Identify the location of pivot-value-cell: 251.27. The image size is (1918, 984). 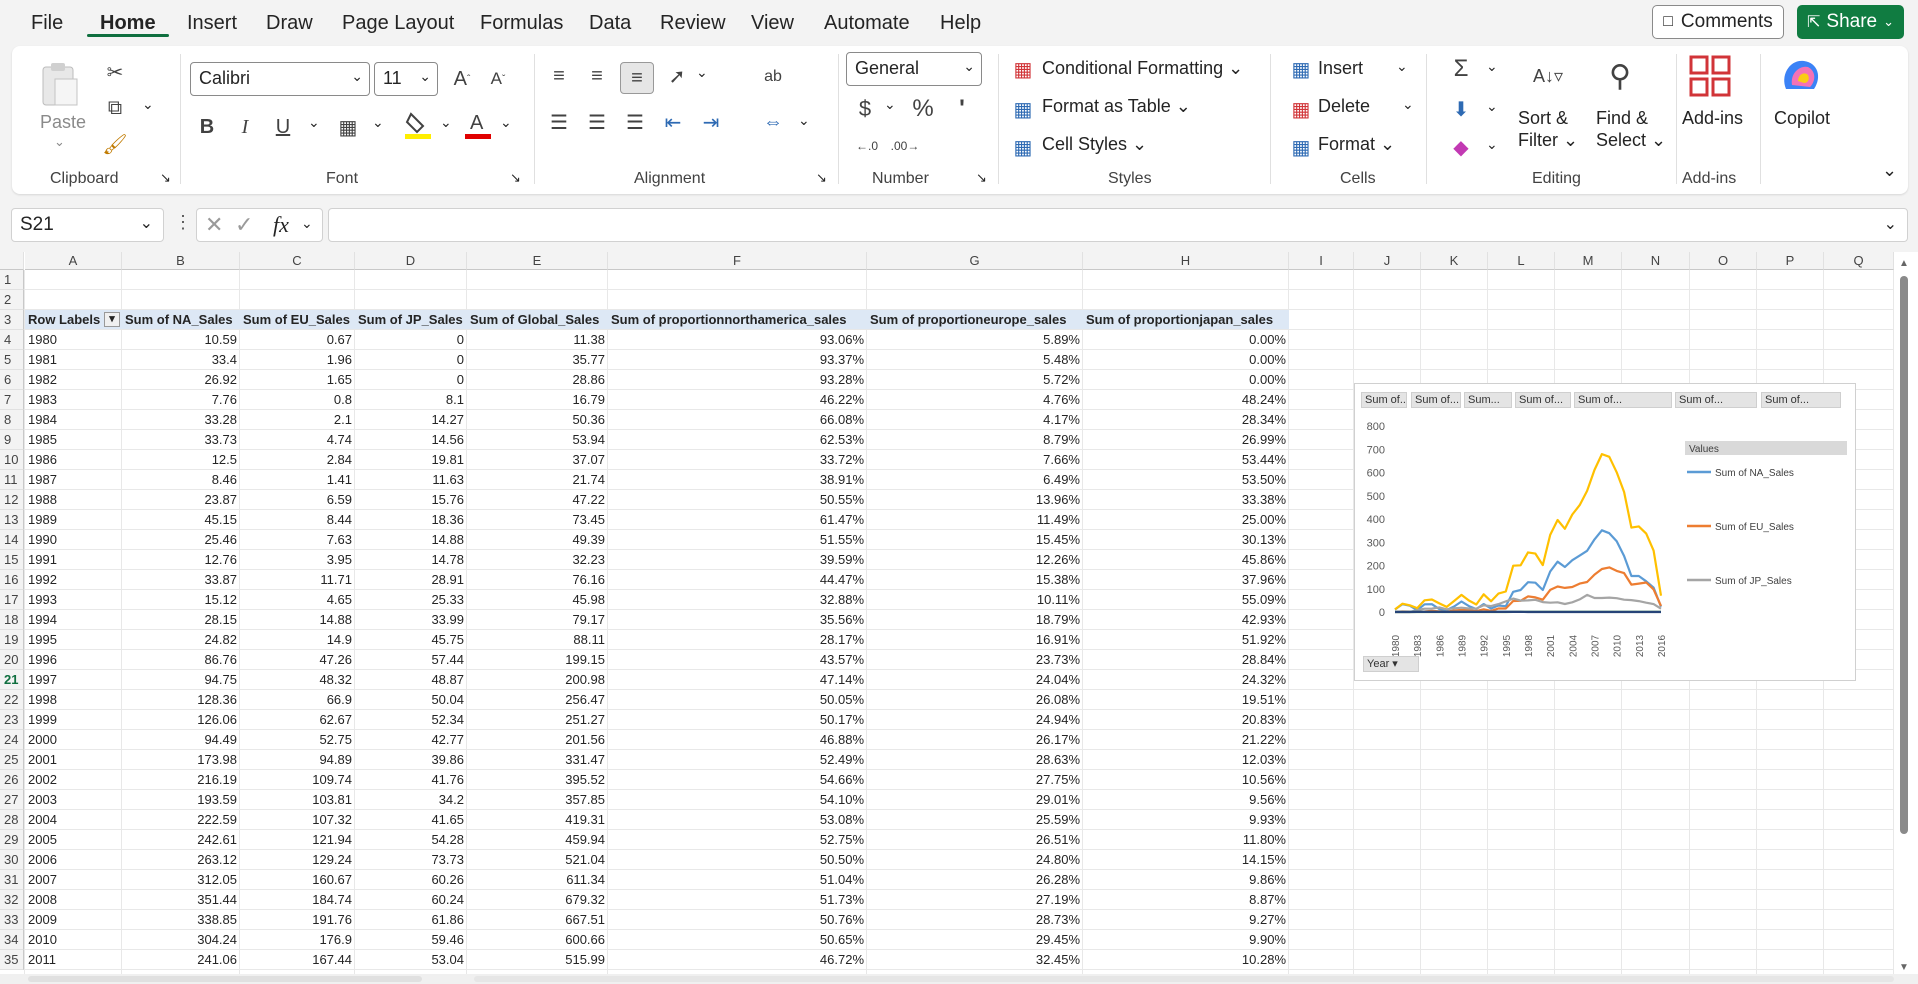
(537, 720).